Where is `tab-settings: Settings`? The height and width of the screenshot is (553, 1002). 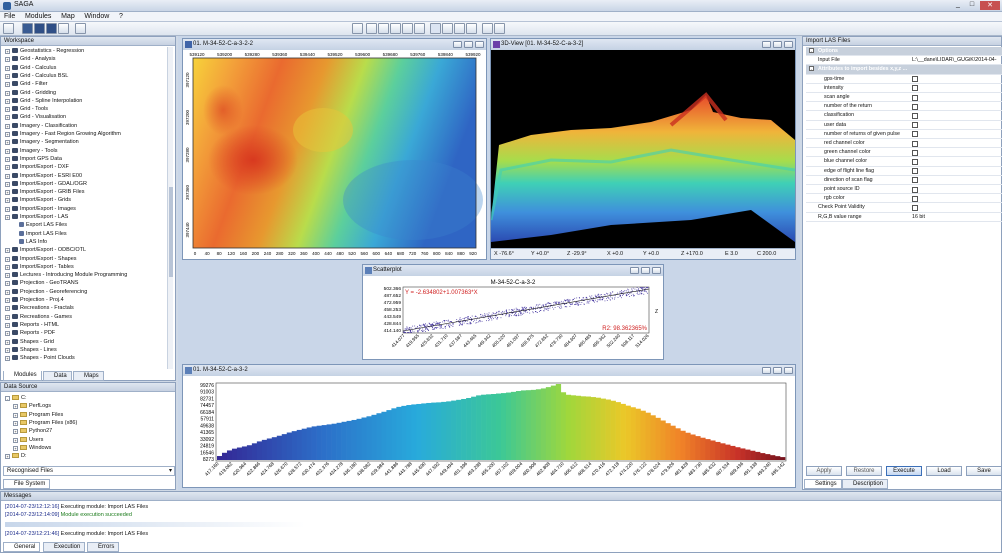
tab-settings: Settings is located at coordinates (823, 484).